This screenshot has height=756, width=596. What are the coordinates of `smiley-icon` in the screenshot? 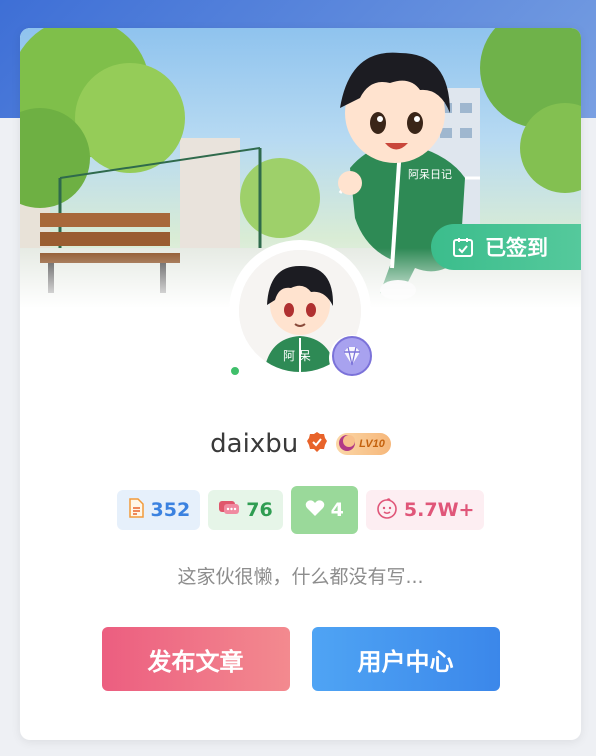 It's located at (387, 510).